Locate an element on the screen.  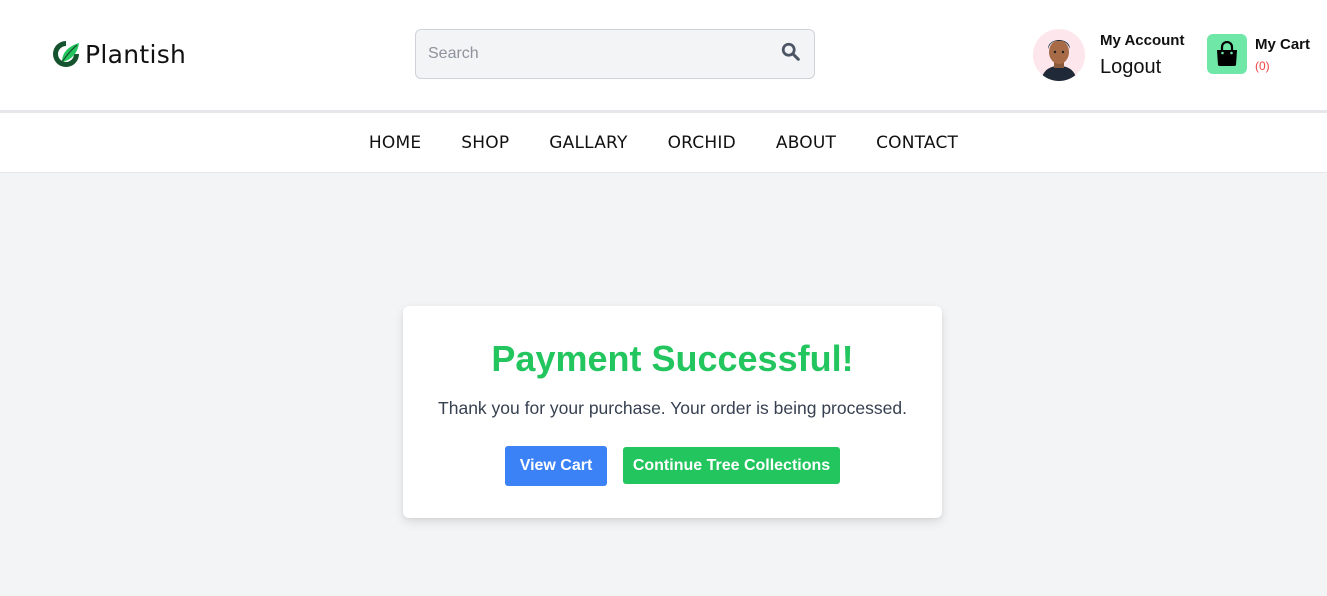
nav-item-home: HOME is located at coordinates (395, 143).